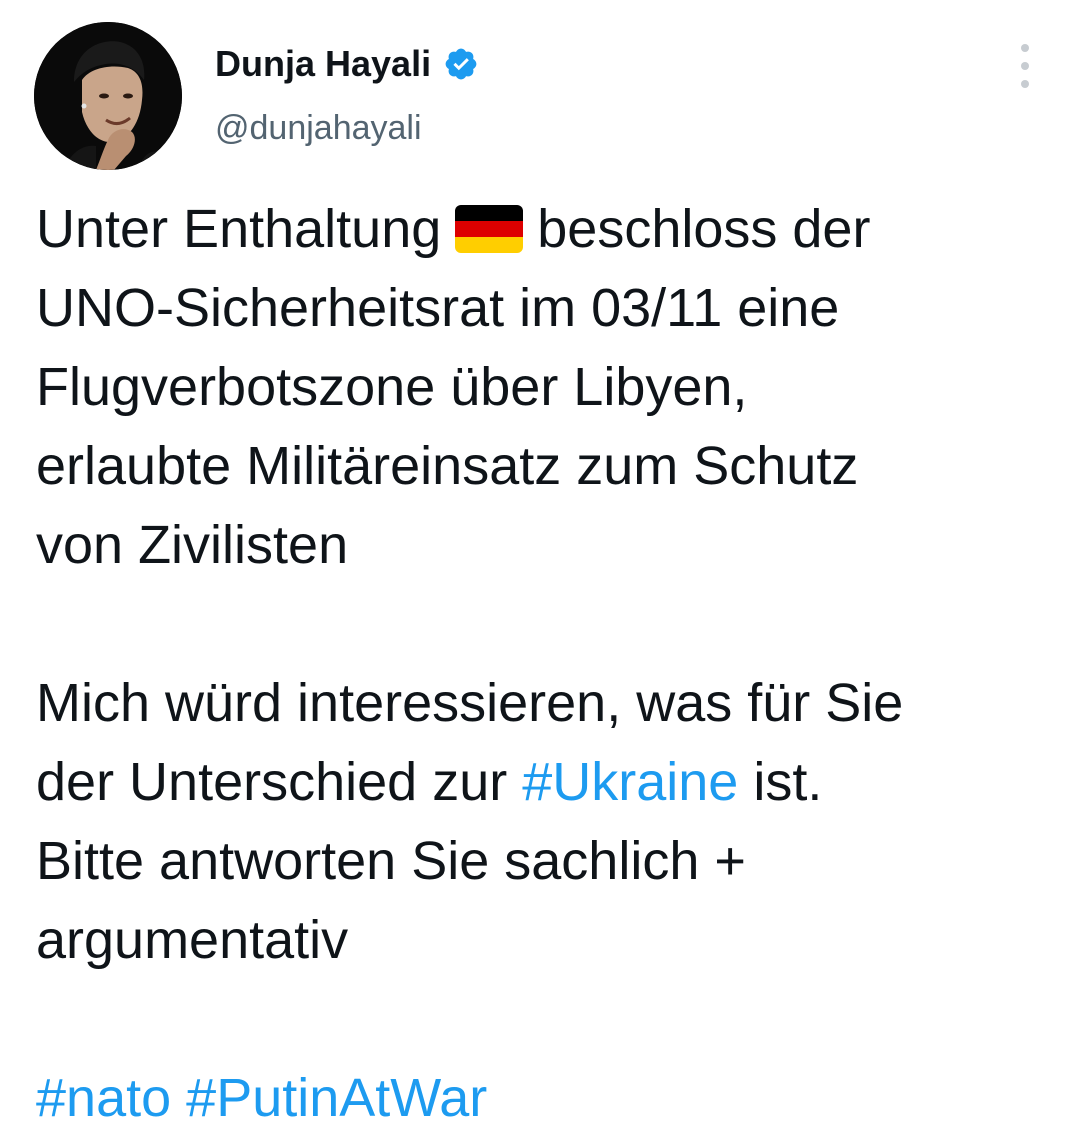  I want to click on hashtag-ukraine-link: #Ukraine, so click(630, 782).